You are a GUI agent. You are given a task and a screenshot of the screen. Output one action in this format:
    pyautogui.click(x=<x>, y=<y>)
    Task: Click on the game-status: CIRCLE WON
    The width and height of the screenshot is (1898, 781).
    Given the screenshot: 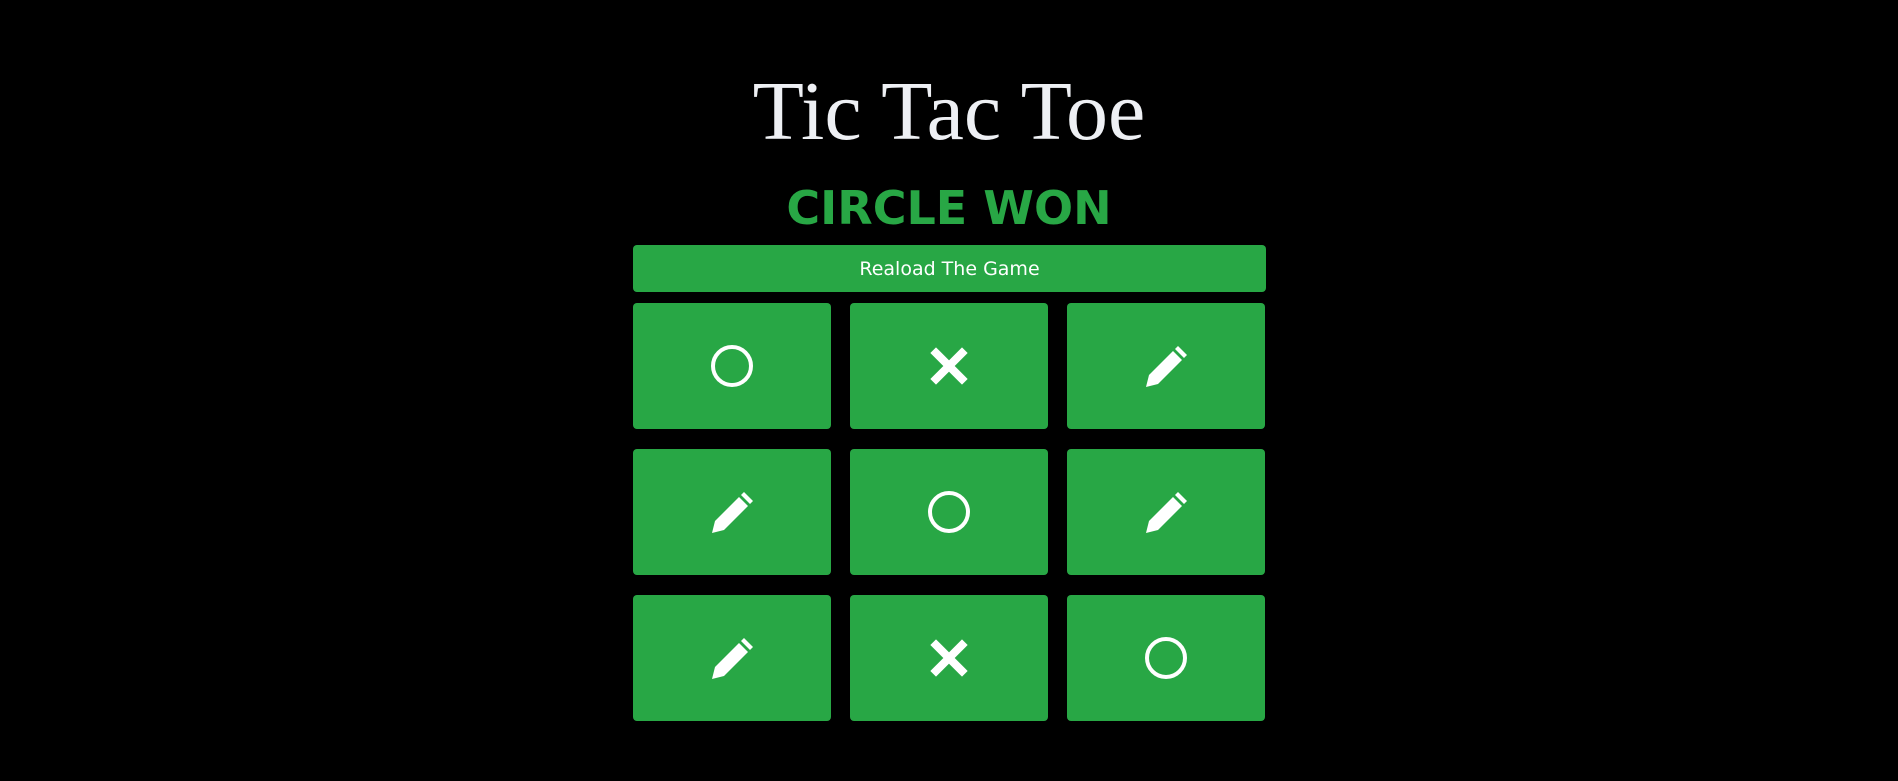 What is the action you would take?
    pyautogui.click(x=949, y=208)
    